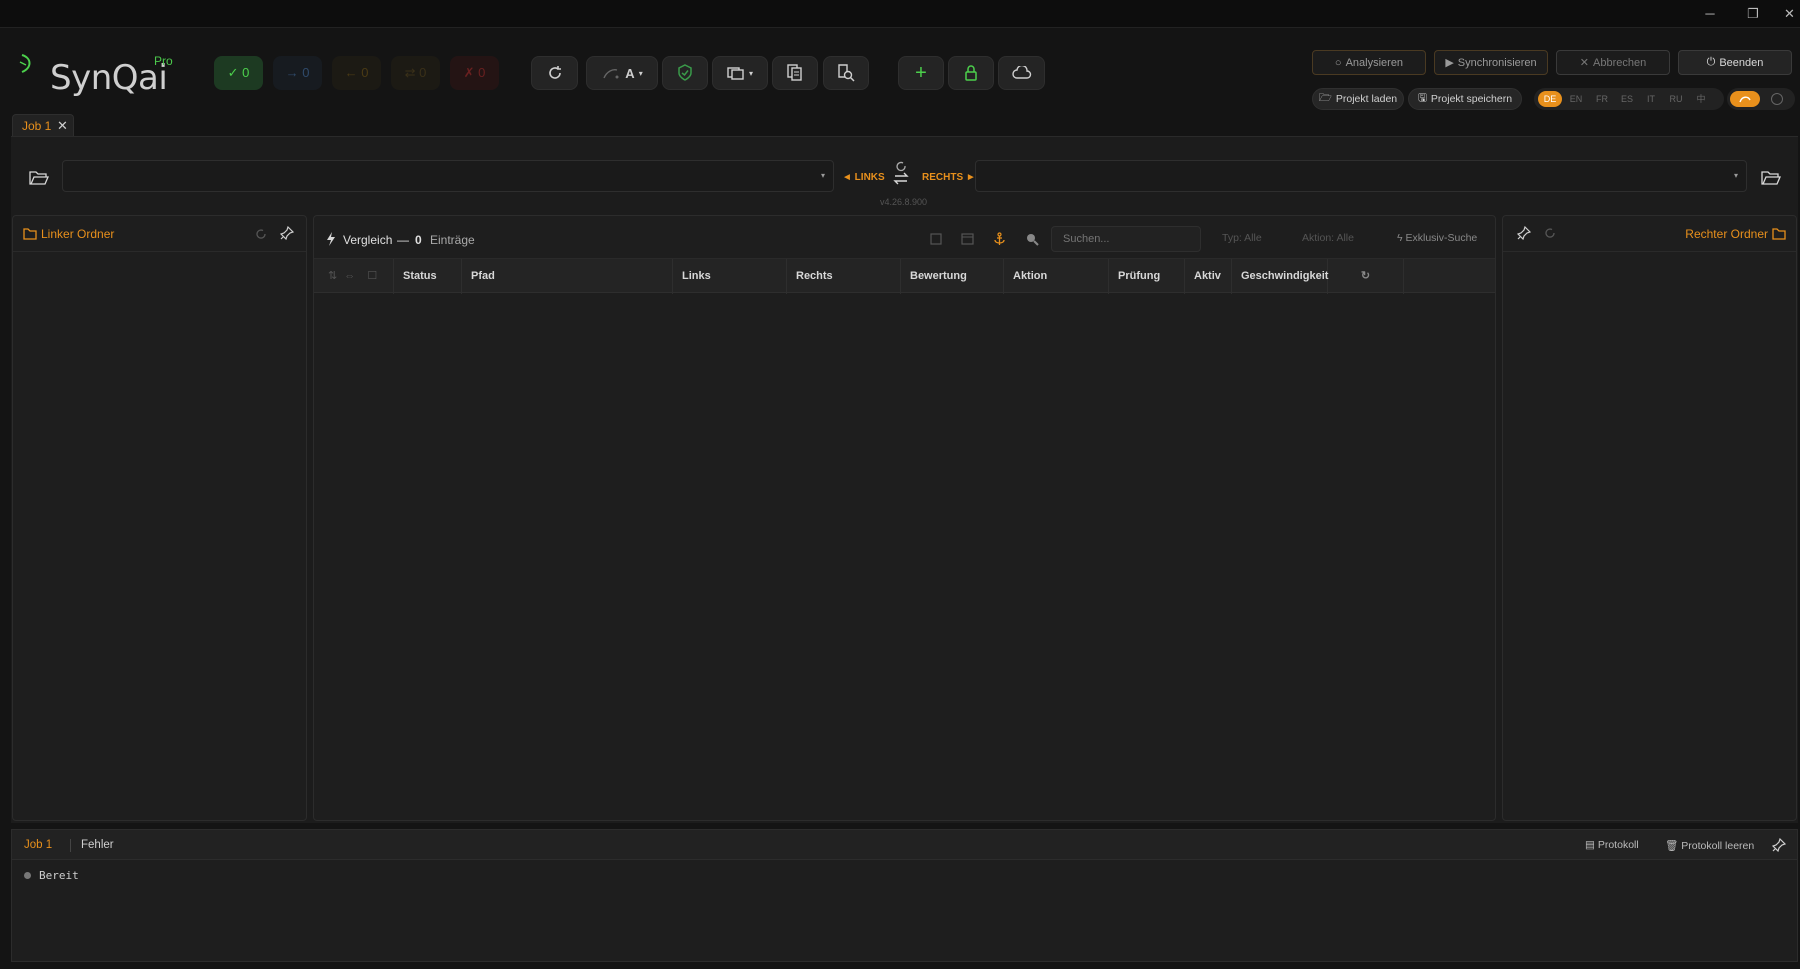 The width and height of the screenshot is (1800, 969). I want to click on counter-equal: ✓ 0, so click(238, 73).